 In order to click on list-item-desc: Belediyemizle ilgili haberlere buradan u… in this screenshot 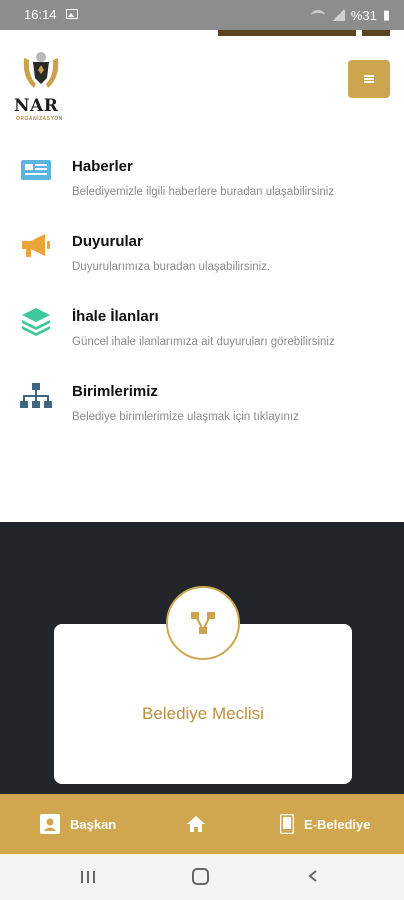, I will do `click(203, 192)`.